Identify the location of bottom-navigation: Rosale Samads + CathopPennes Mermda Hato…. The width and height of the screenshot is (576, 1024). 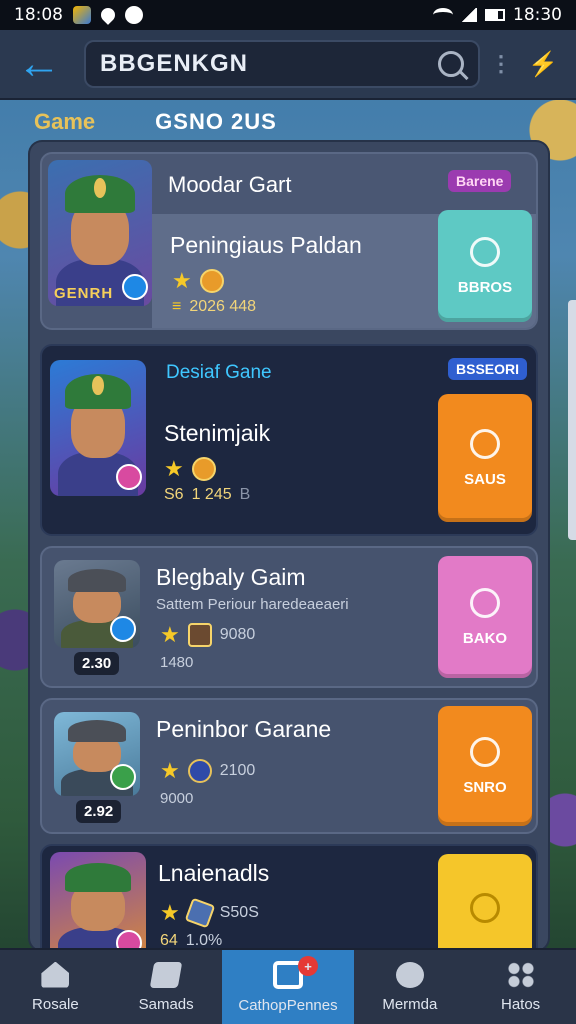
(288, 986).